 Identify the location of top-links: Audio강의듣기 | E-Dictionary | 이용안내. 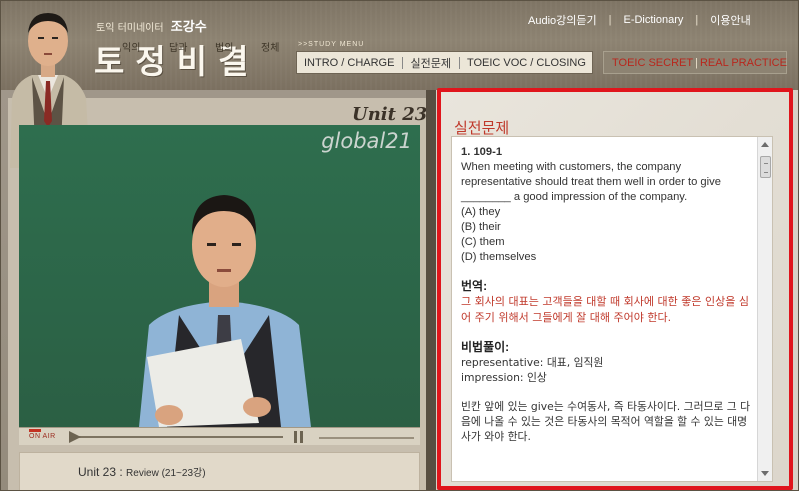
(639, 20).